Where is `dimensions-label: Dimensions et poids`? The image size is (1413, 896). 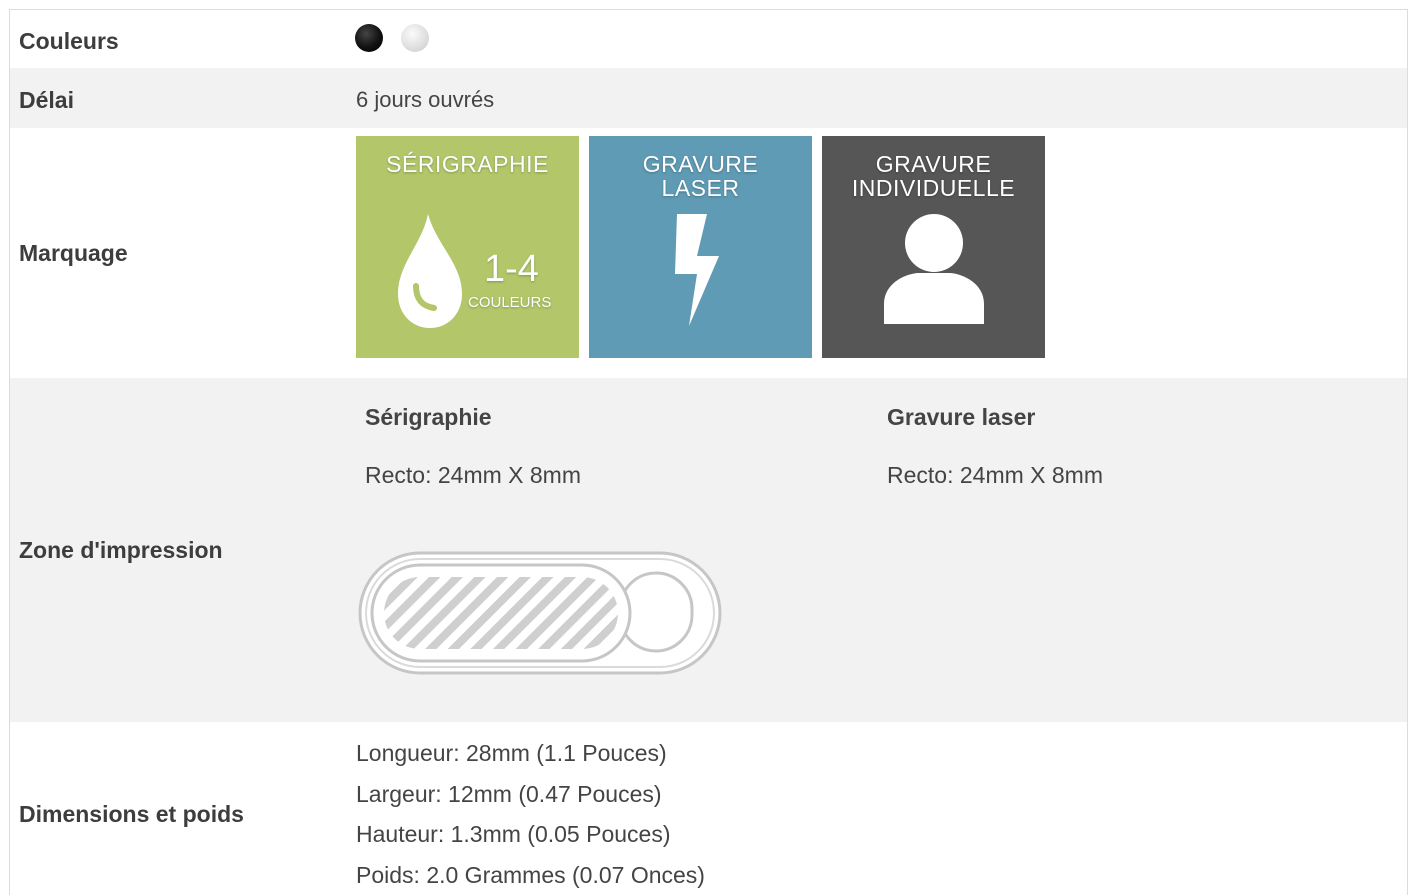
dimensions-label: Dimensions et poids is located at coordinates (131, 814).